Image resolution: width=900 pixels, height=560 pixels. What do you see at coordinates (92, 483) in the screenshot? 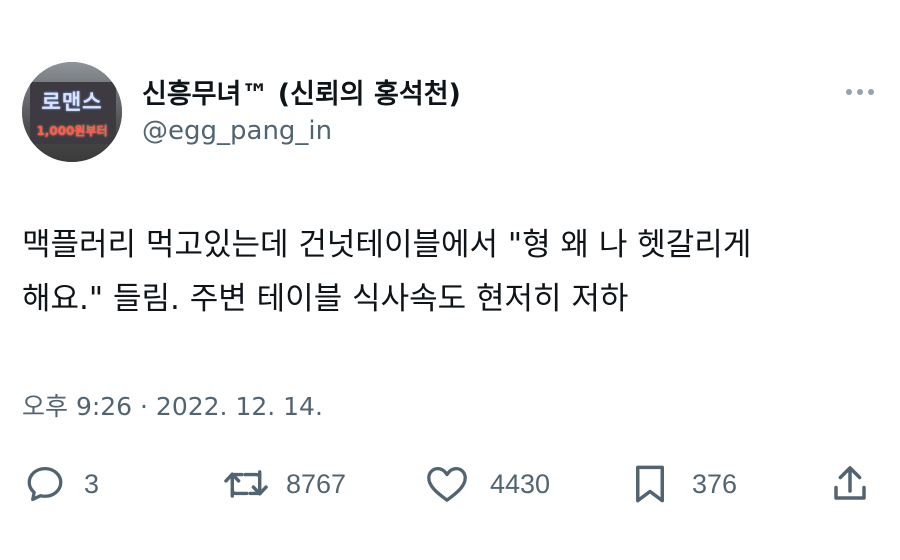
I see `reply-count: 3` at bounding box center [92, 483].